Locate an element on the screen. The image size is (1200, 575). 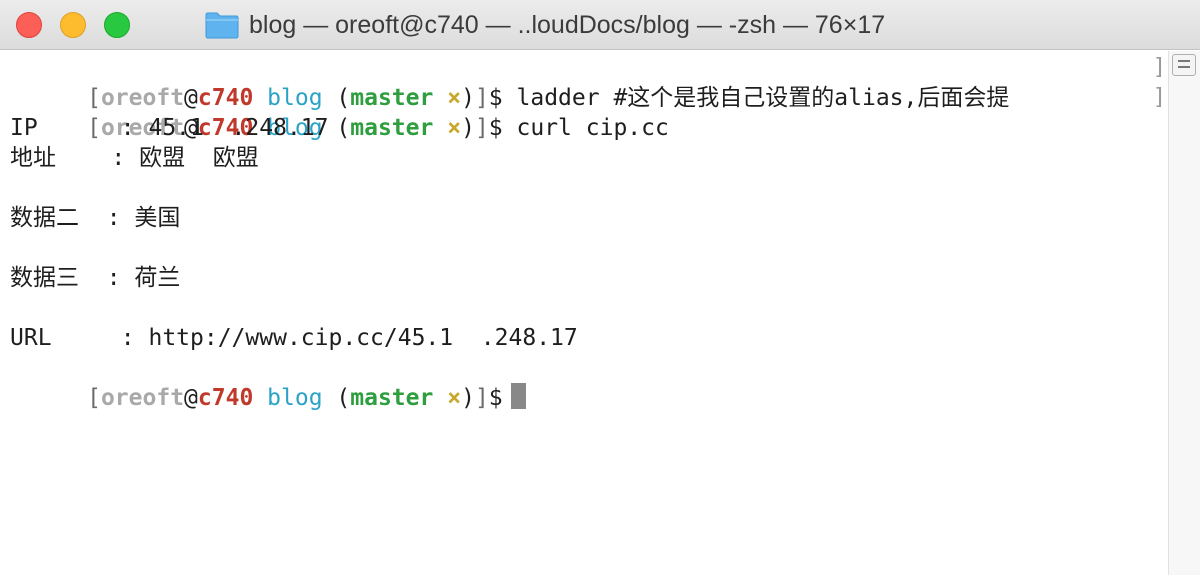
scrollbar is located at coordinates (1184, 313).